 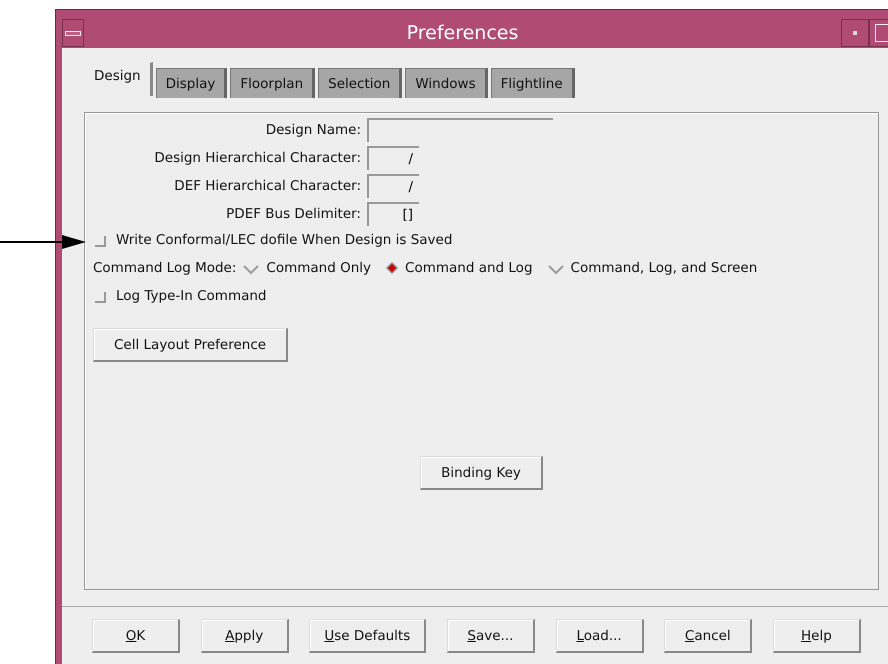 I want to click on pointer-arrow-icon, so click(x=43, y=242).